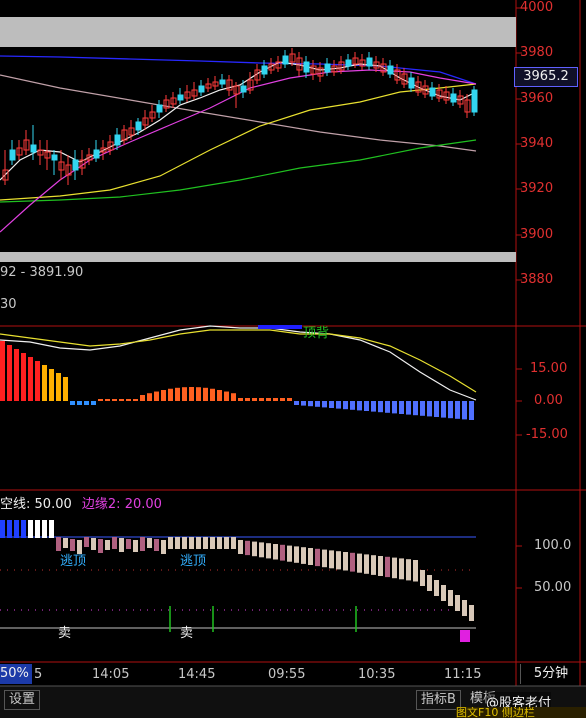 This screenshot has height=718, width=586. I want to click on legend-label-2: 边缘2:, so click(101, 504).